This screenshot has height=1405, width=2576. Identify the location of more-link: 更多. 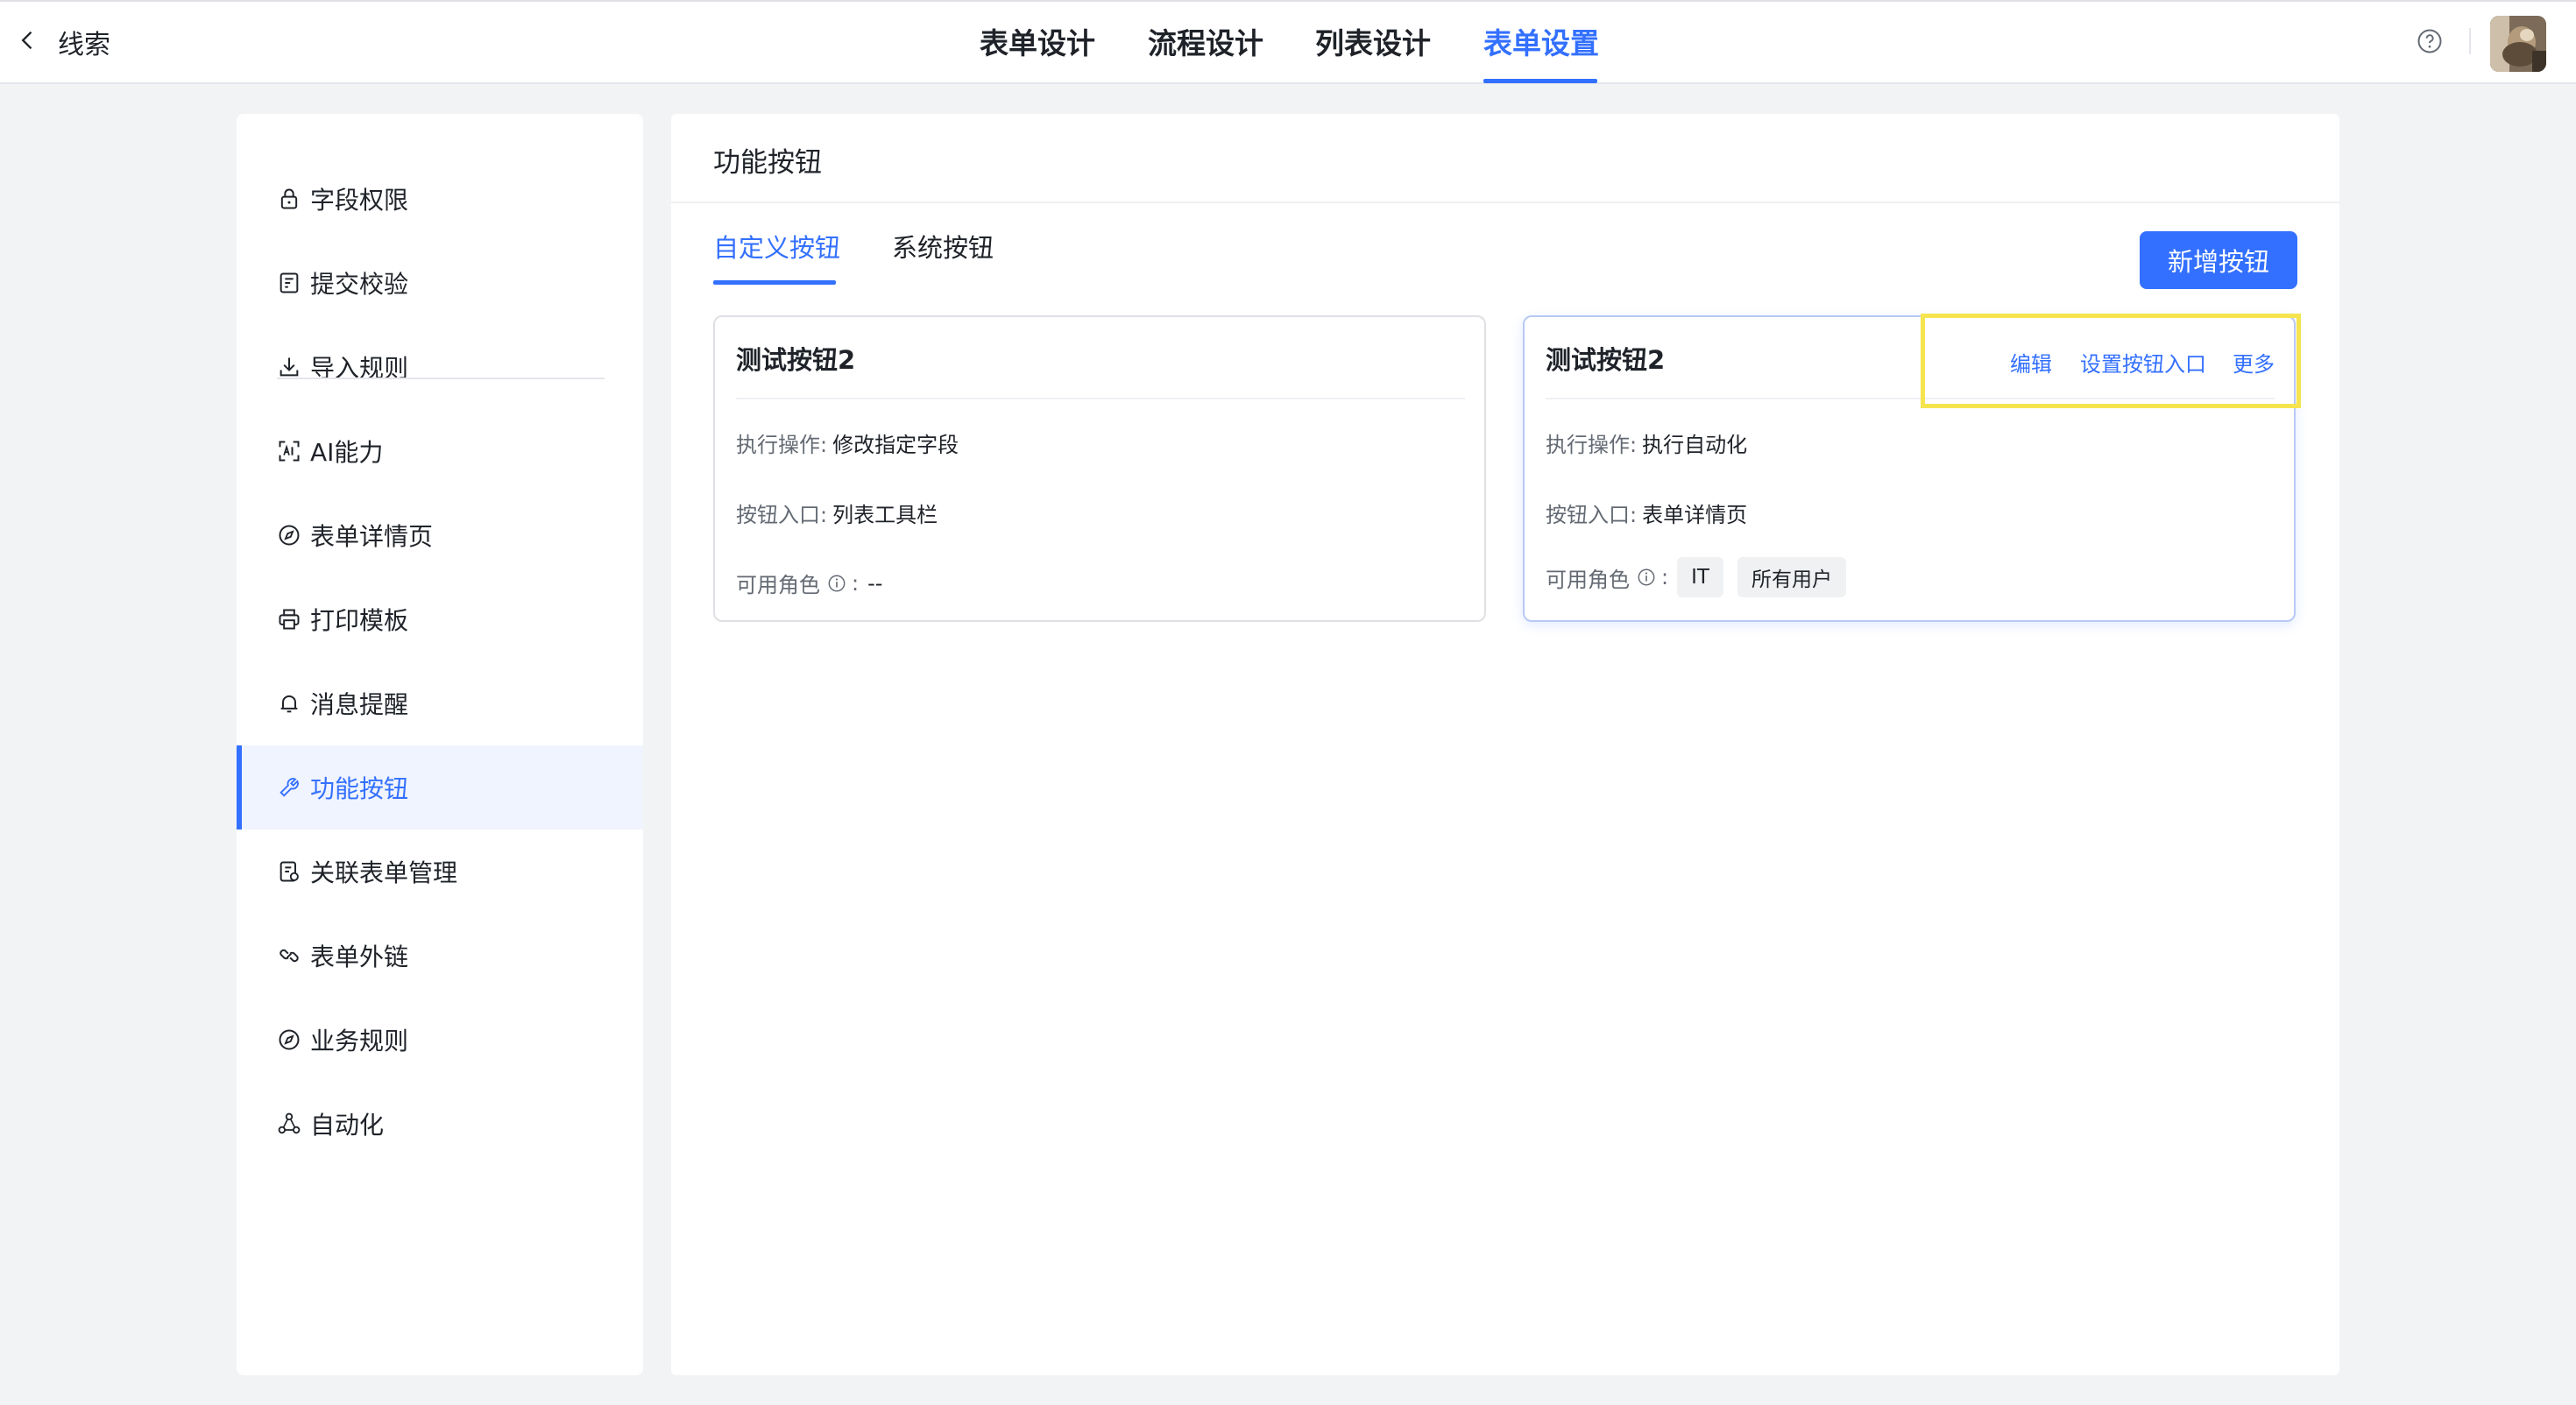
(2254, 363).